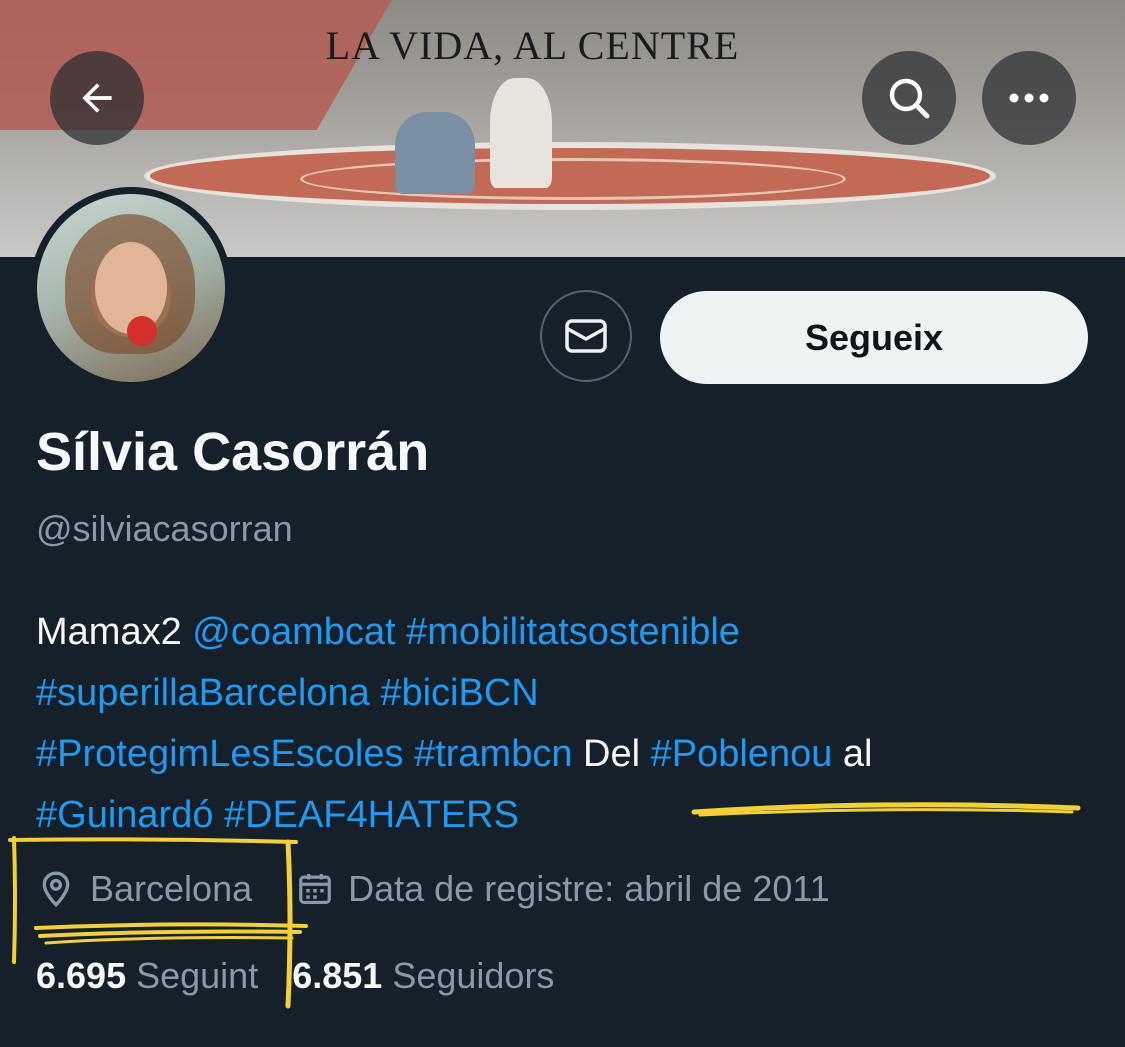  I want to click on banner-child-left, so click(435, 153).